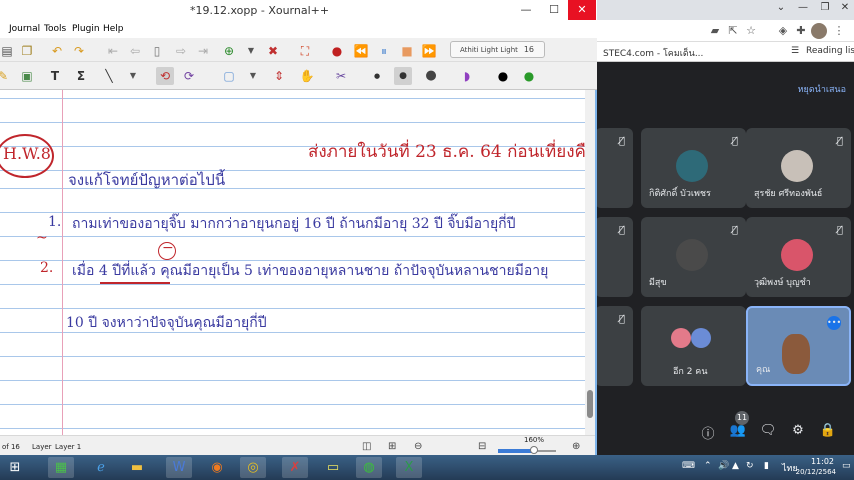 Image resolution: width=854 pixels, height=480 pixels. Describe the element at coordinates (693, 346) in the screenshot. I see `more-participants-tile: อีก 2 คน` at that location.